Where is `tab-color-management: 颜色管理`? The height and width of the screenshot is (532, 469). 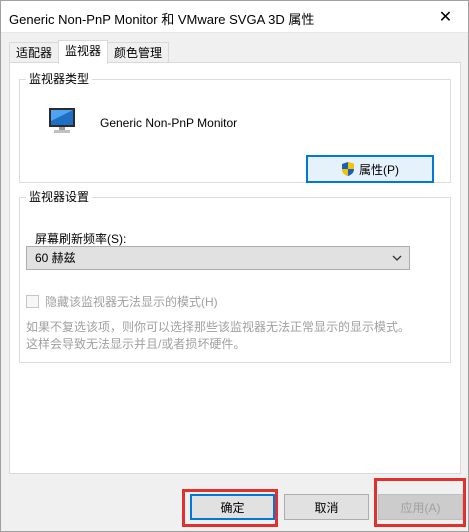 tab-color-management: 颜色管理 is located at coordinates (138, 52).